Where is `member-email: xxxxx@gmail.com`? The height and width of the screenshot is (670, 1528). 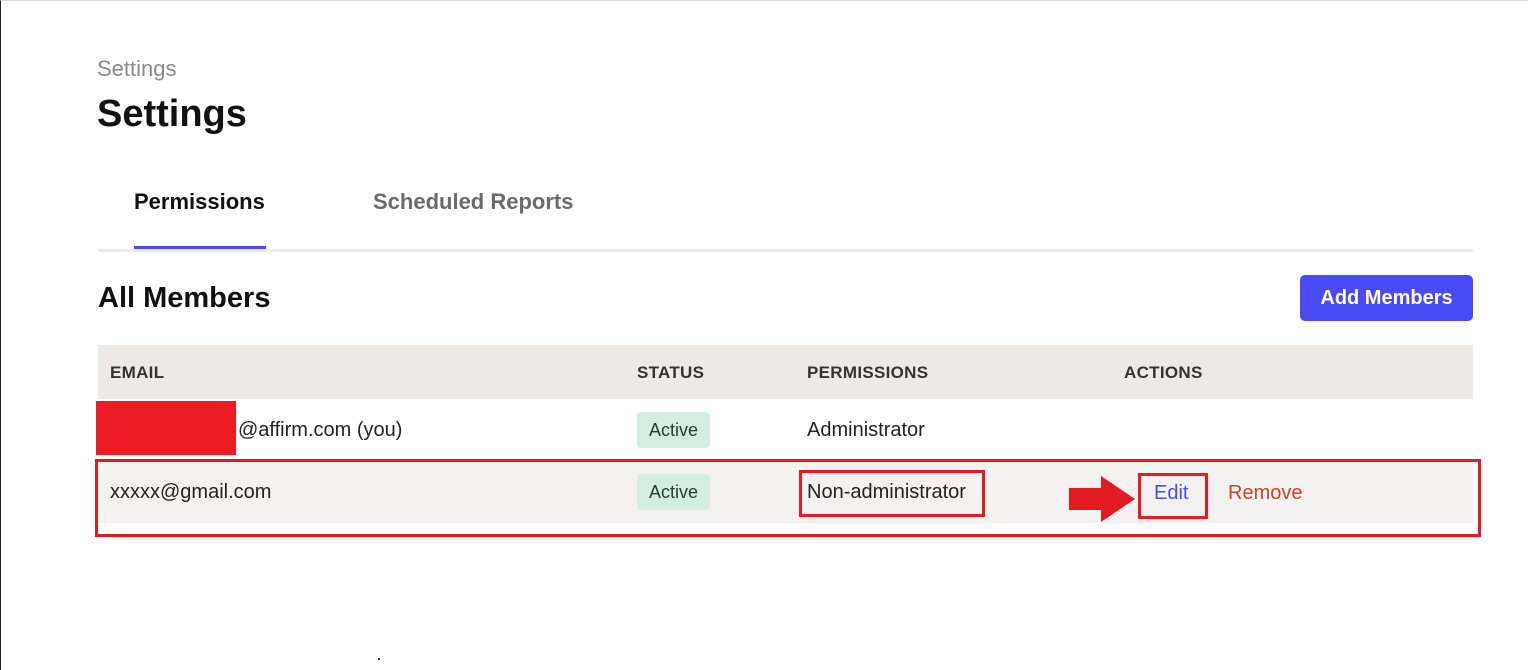
member-email: xxxxx@gmail.com is located at coordinates (191, 492).